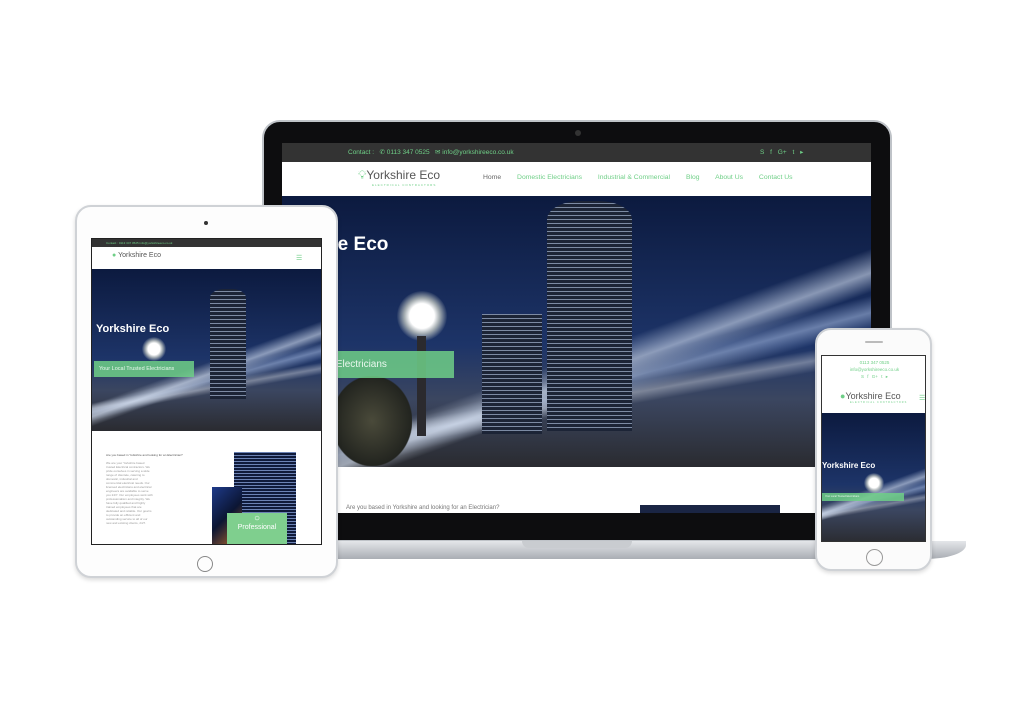 The width and height of the screenshot is (1024, 701). What do you see at coordinates (492, 177) in the screenshot?
I see `nav-home: Home` at bounding box center [492, 177].